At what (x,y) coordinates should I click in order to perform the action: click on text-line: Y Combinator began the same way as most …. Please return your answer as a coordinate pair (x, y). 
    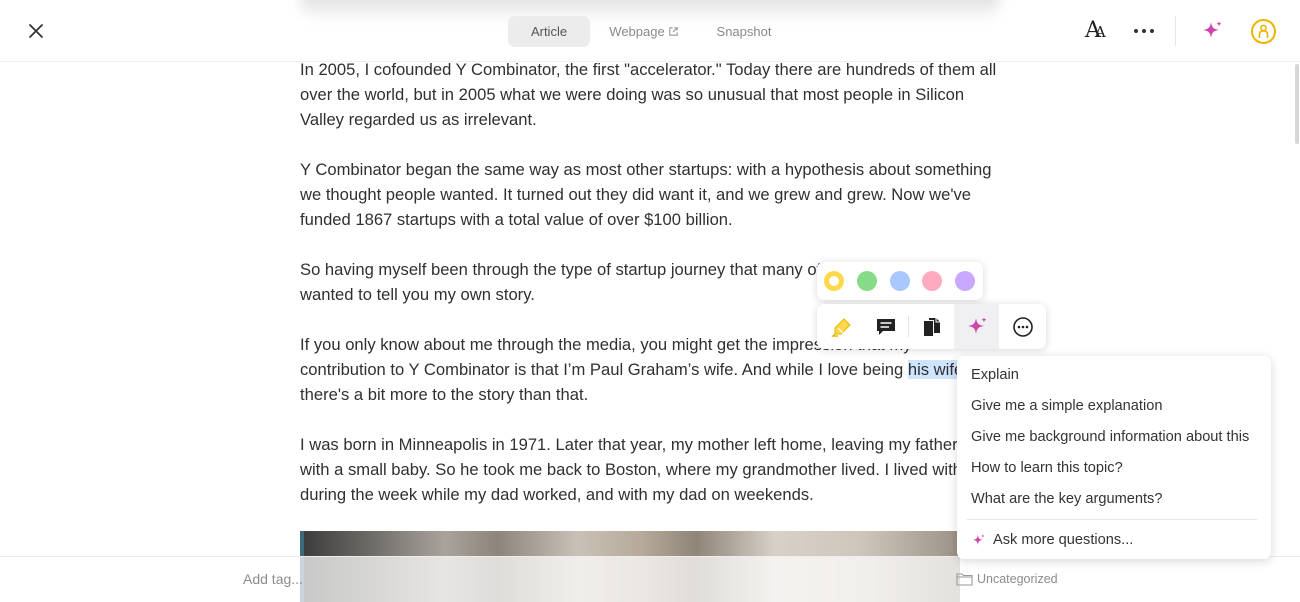
    Looking at the image, I should click on (646, 169).